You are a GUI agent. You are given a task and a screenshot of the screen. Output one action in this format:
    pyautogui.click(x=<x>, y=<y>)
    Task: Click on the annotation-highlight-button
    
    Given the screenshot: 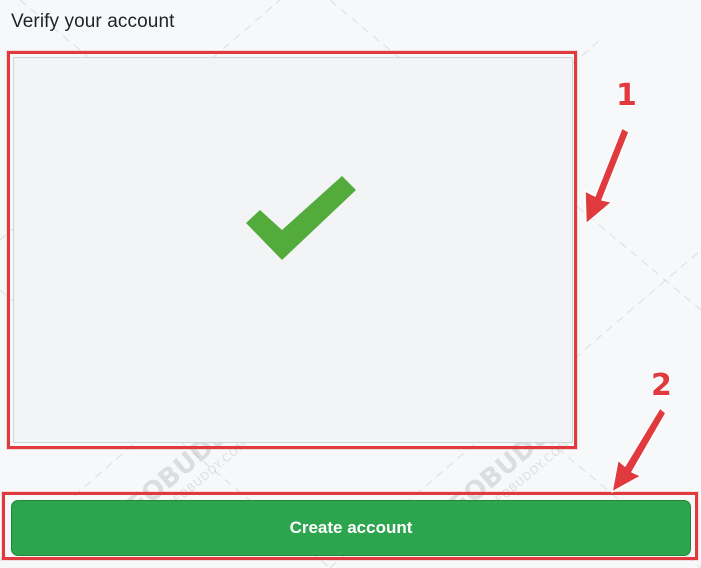 What is the action you would take?
    pyautogui.click(x=350, y=526)
    